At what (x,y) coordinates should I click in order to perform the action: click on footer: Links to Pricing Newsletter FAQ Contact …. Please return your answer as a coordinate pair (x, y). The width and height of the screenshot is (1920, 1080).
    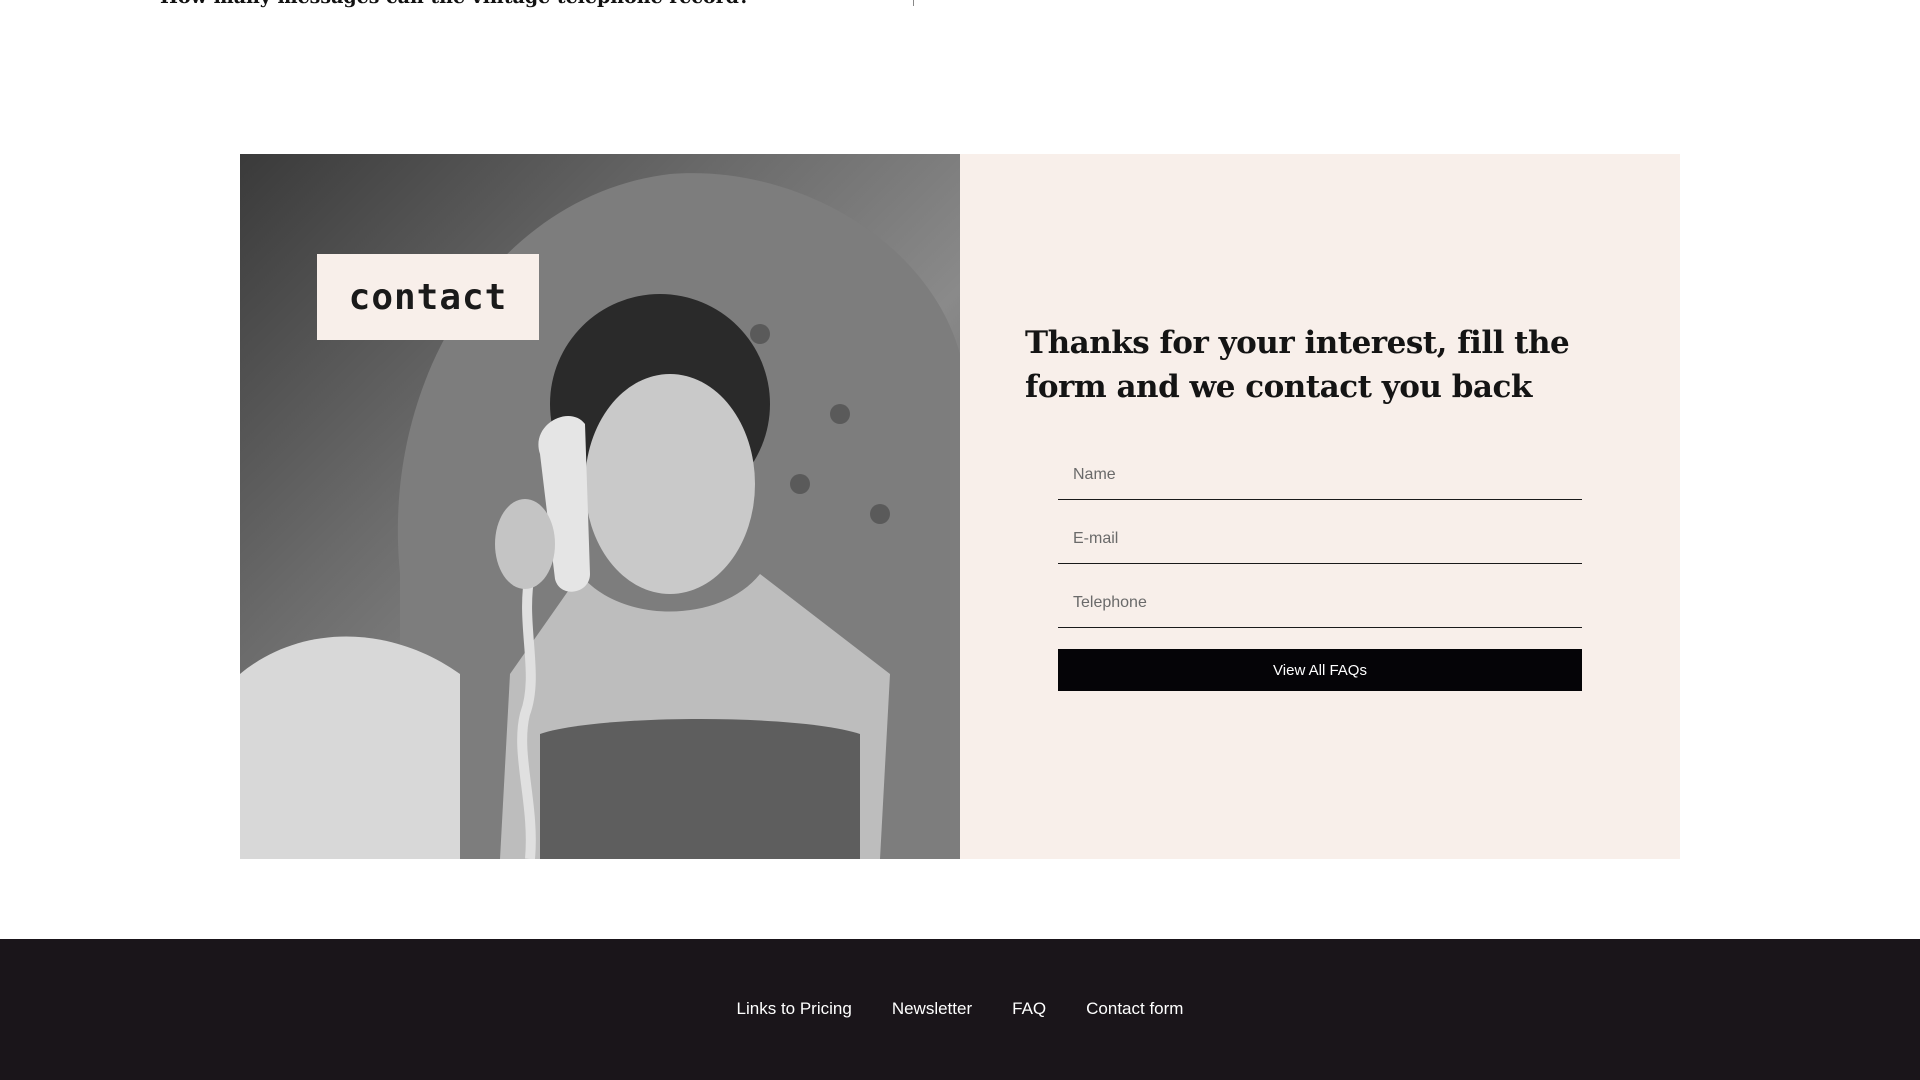
    Looking at the image, I should click on (960, 1009).